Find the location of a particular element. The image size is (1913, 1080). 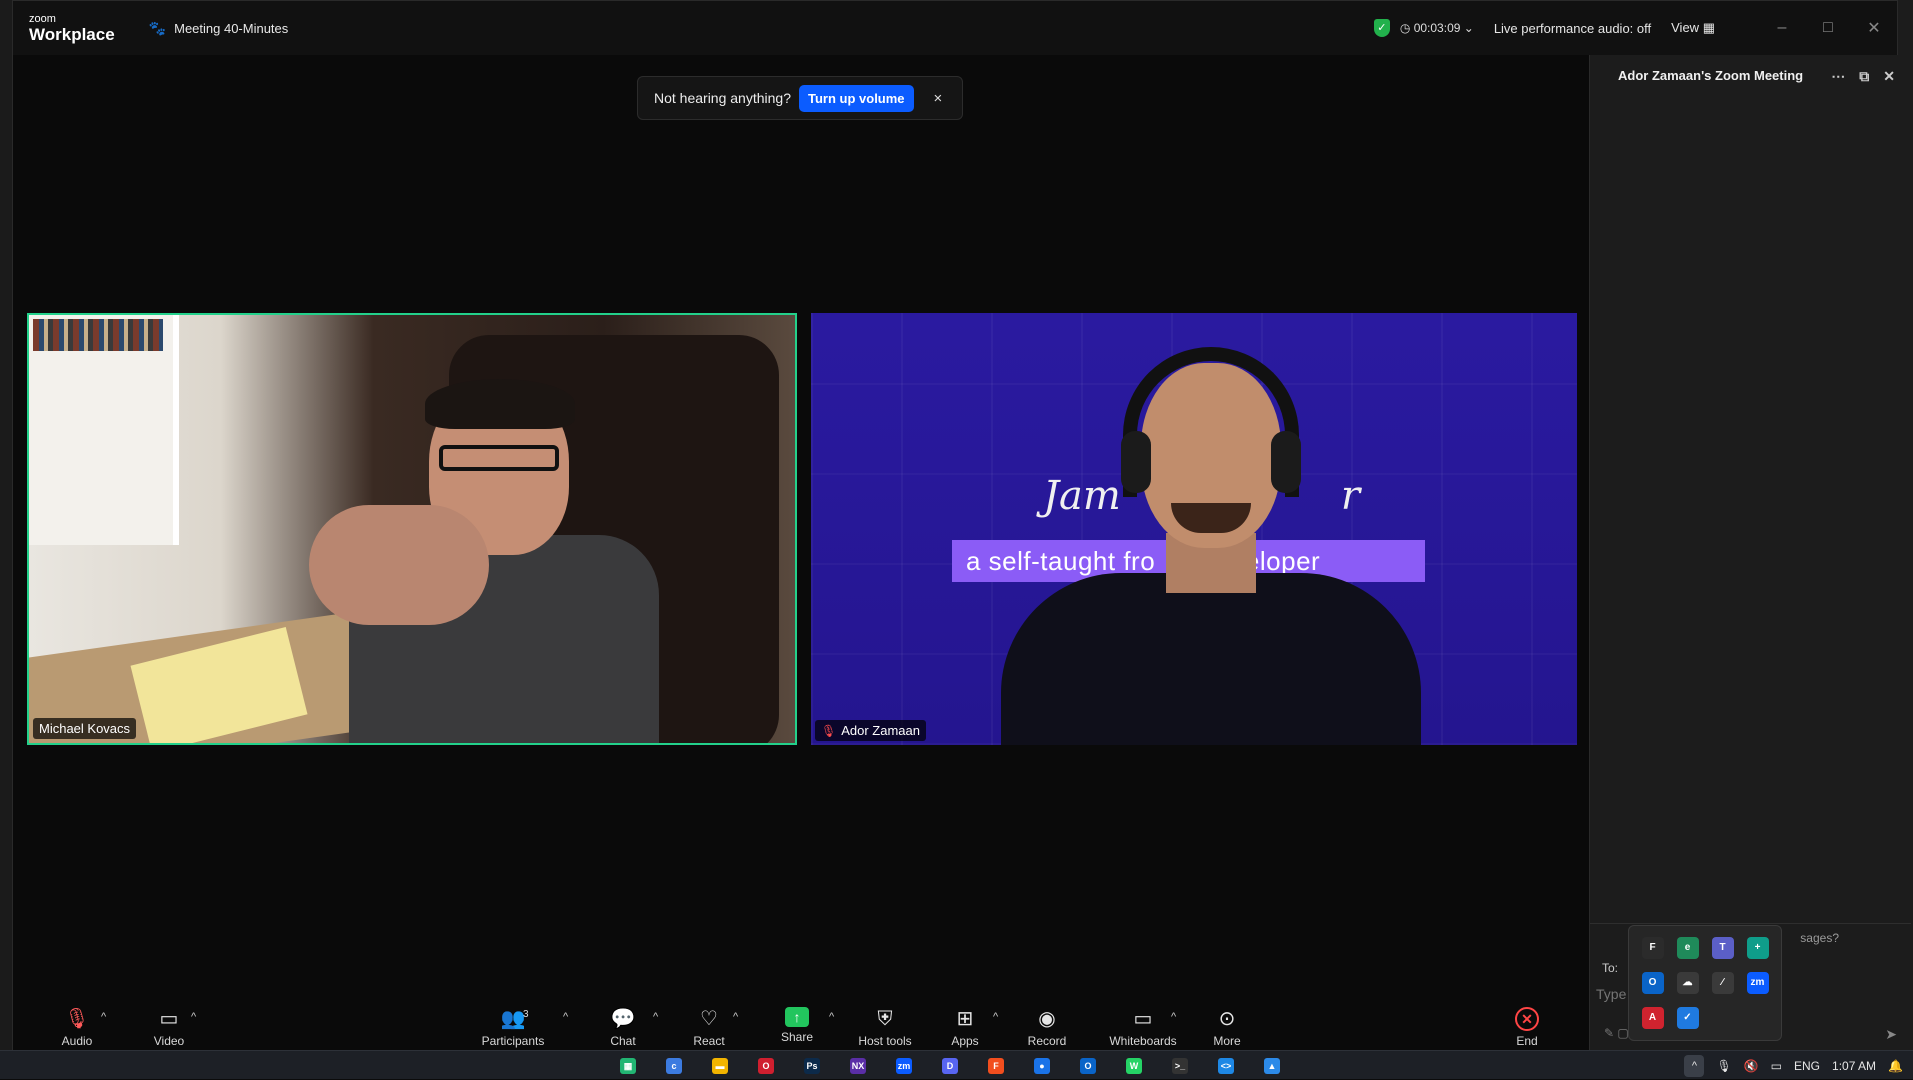

taskbar-app: zm is located at coordinates (904, 1065).